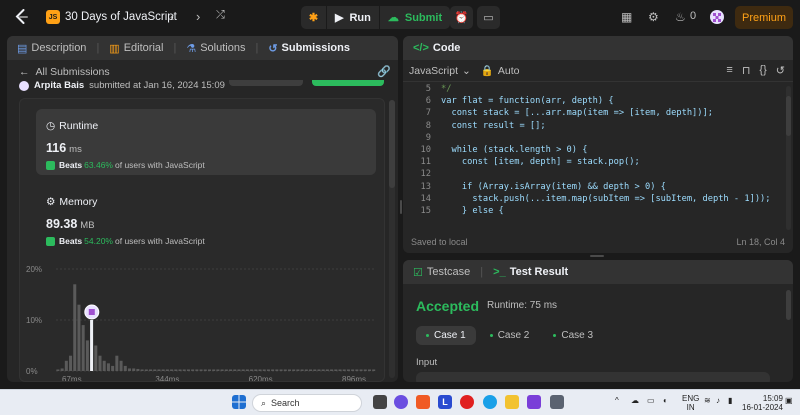 The height and width of the screenshot is (415, 800). Describe the element at coordinates (718, 400) in the screenshot. I see `volume-icon: ♪` at that location.